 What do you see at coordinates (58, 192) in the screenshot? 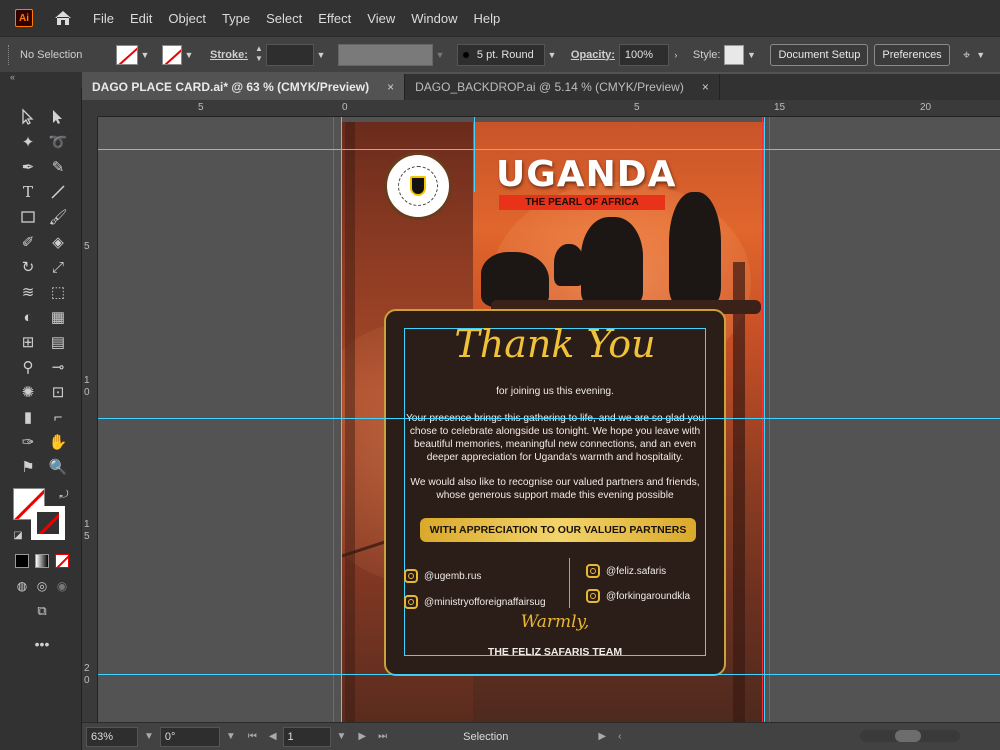
I see `line-tool-icon` at bounding box center [58, 192].